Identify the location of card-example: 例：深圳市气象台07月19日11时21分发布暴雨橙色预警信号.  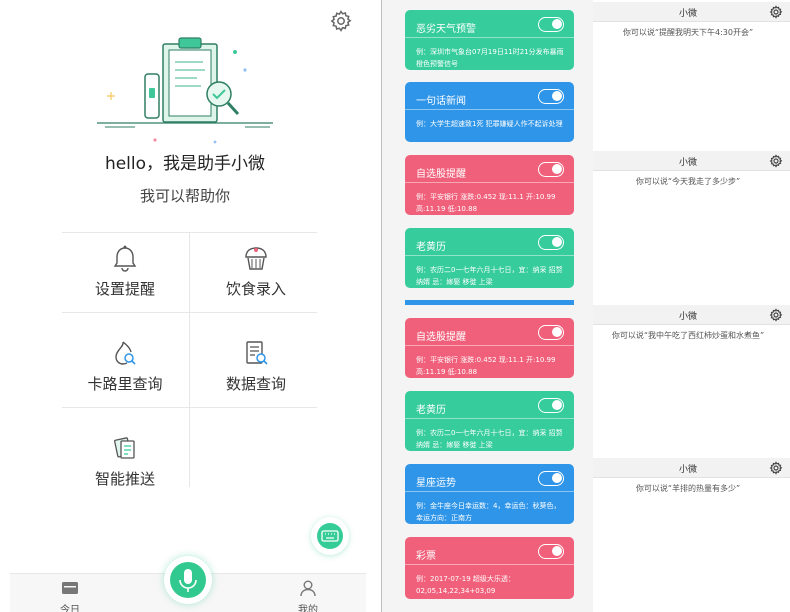
(490, 58).